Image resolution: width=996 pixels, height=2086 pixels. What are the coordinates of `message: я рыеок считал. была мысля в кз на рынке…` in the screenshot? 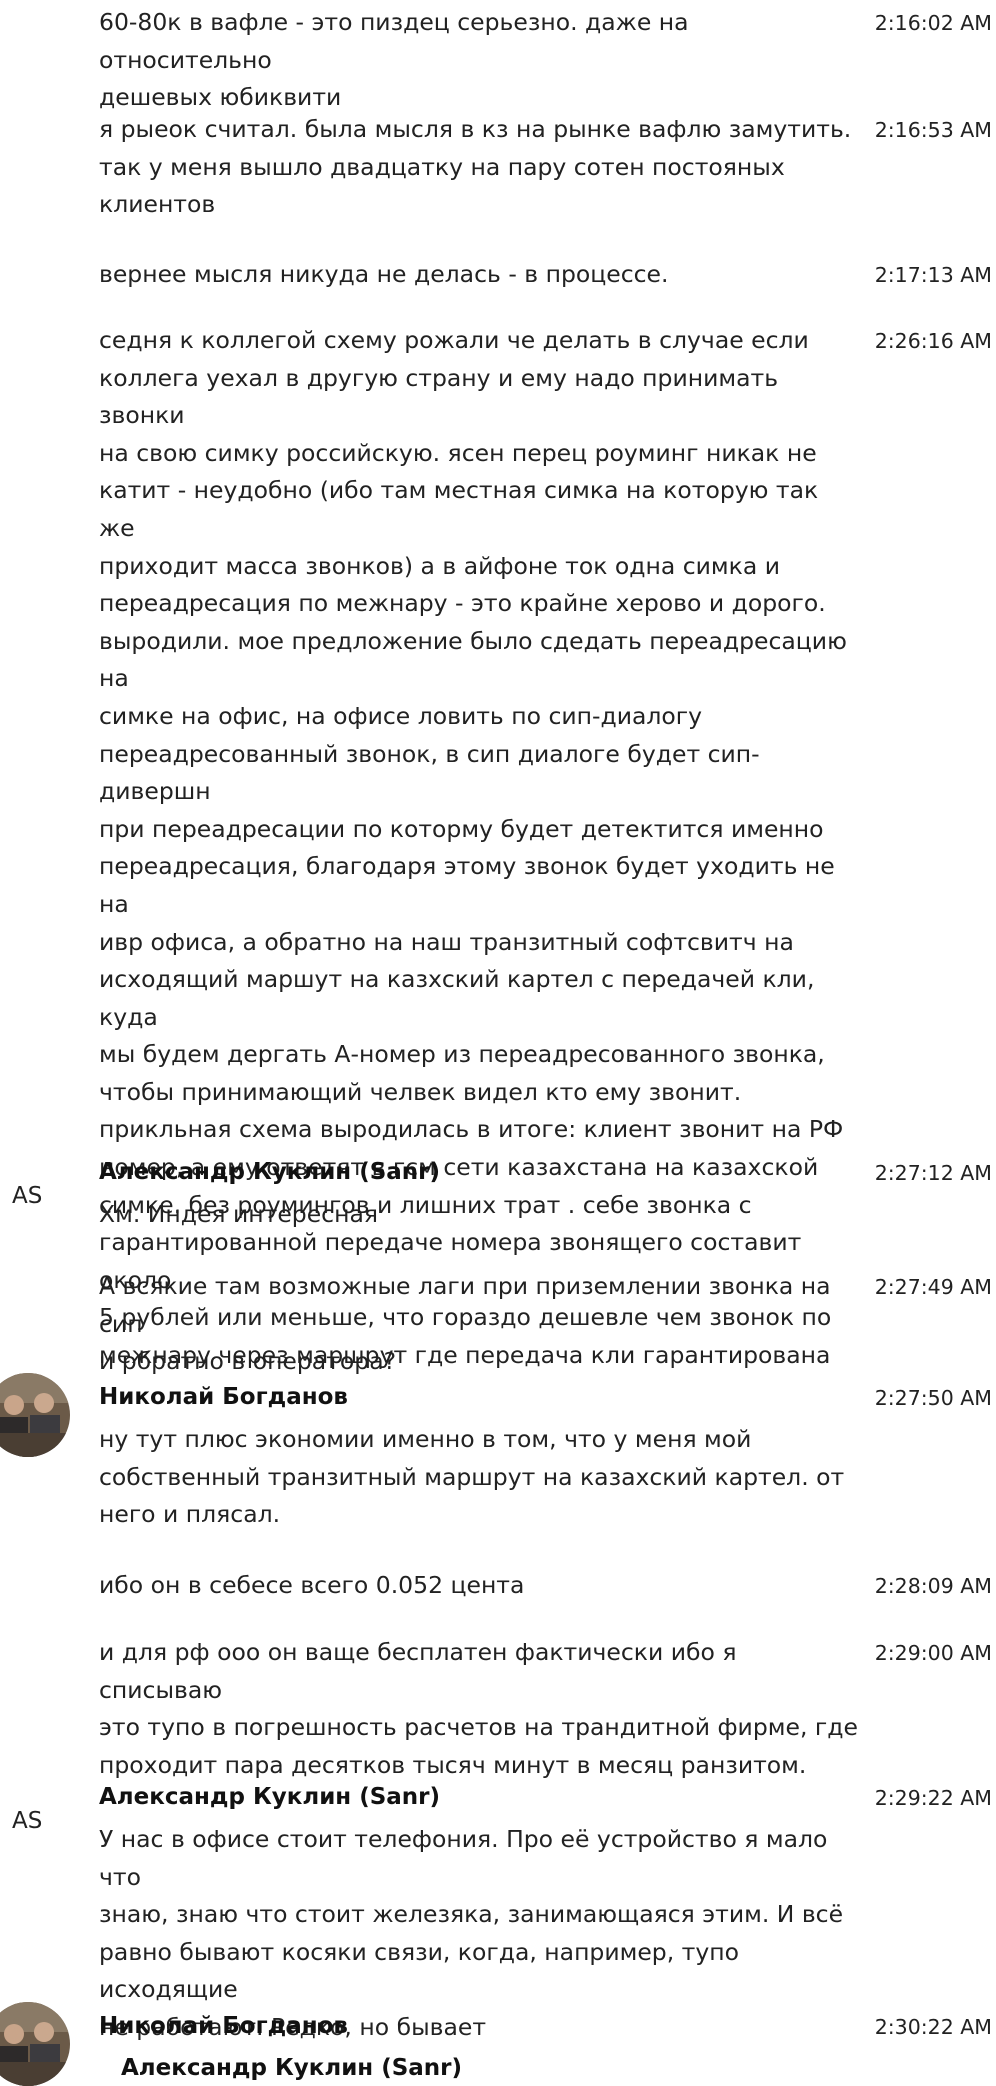 It's located at (498, 171).